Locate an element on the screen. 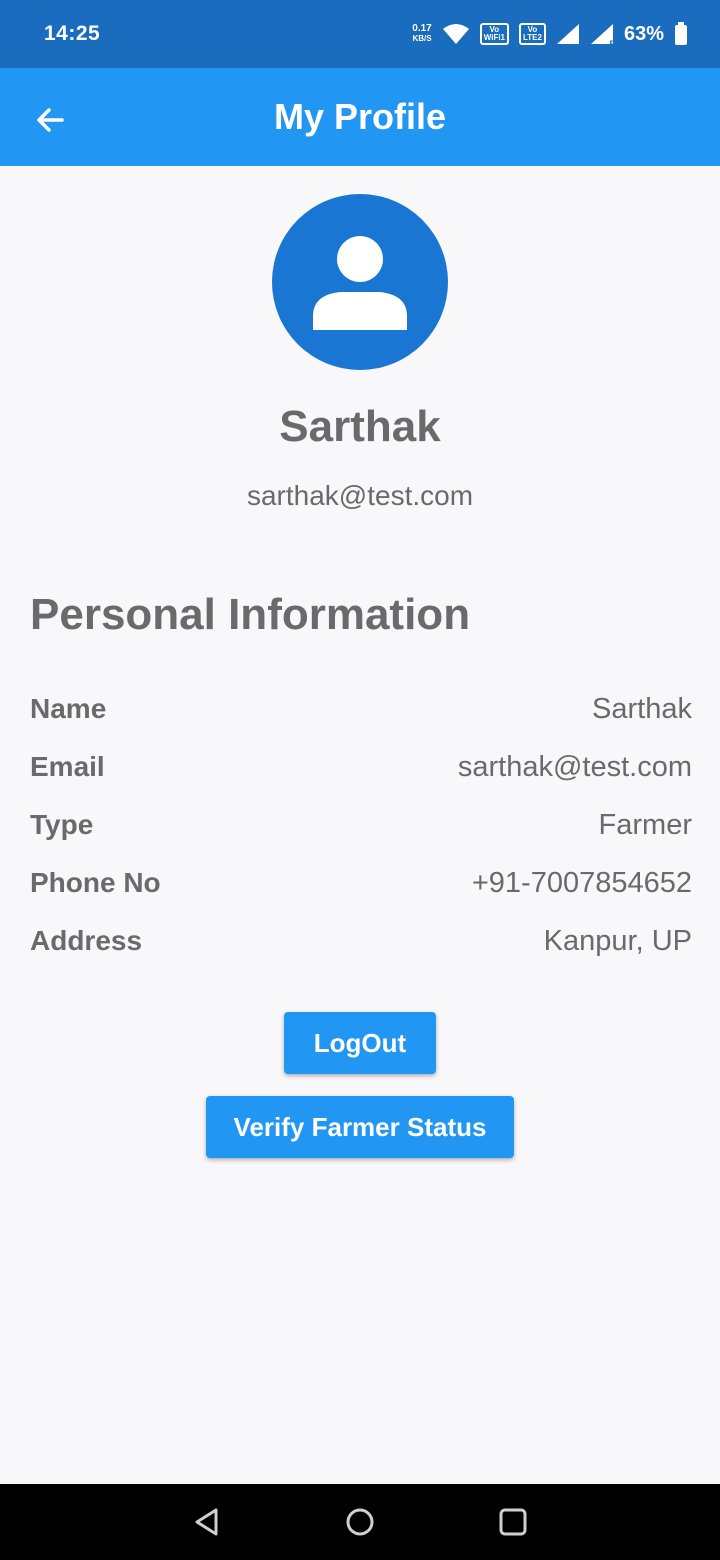 This screenshot has height=1560, width=720. info-label: Name is located at coordinates (68, 708).